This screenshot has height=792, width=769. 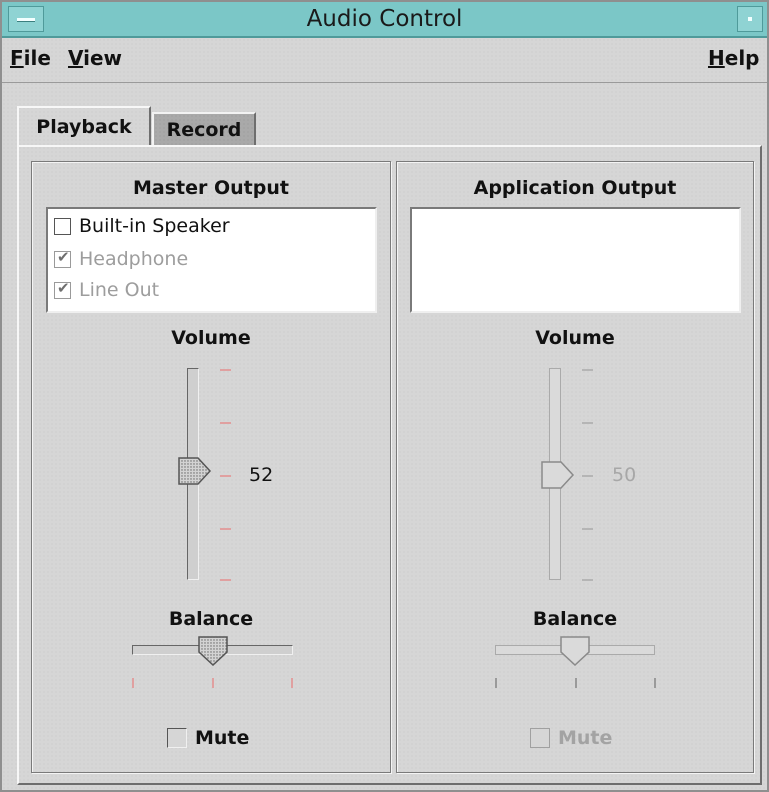 What do you see at coordinates (177, 738) in the screenshot?
I see `master-mute-checkbox` at bounding box center [177, 738].